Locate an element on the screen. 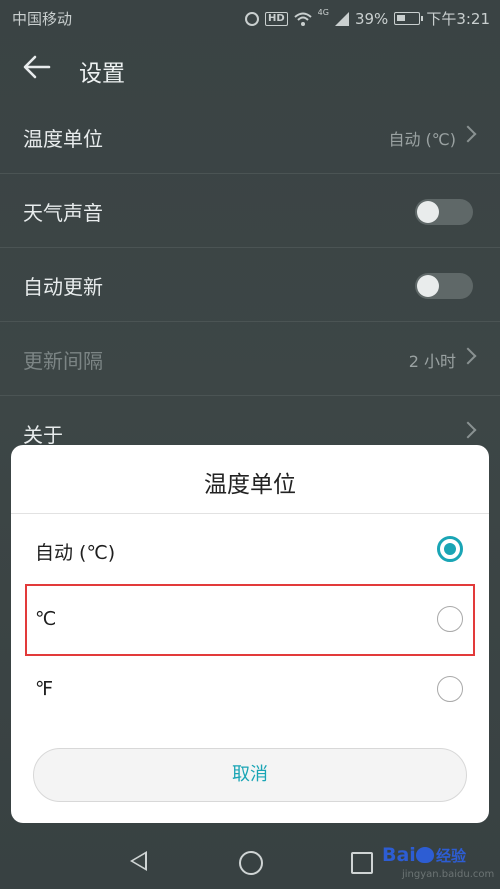  app-header: 设置 is located at coordinates (250, 66).